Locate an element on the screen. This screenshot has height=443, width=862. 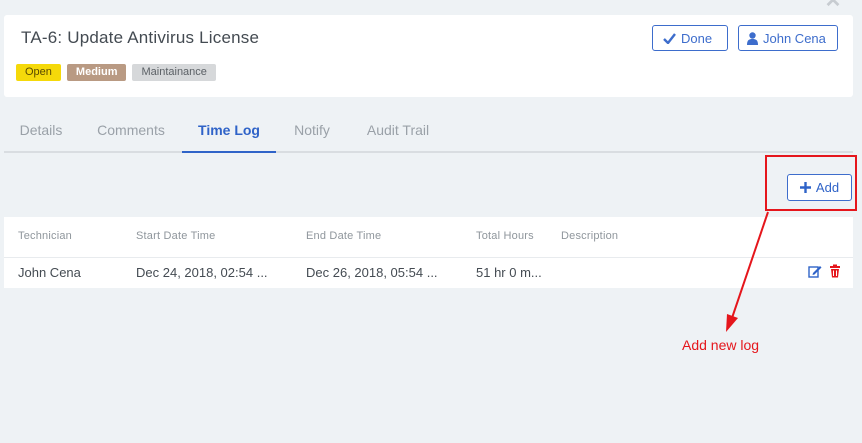
add-log-button-label: Add is located at coordinates (827, 187).